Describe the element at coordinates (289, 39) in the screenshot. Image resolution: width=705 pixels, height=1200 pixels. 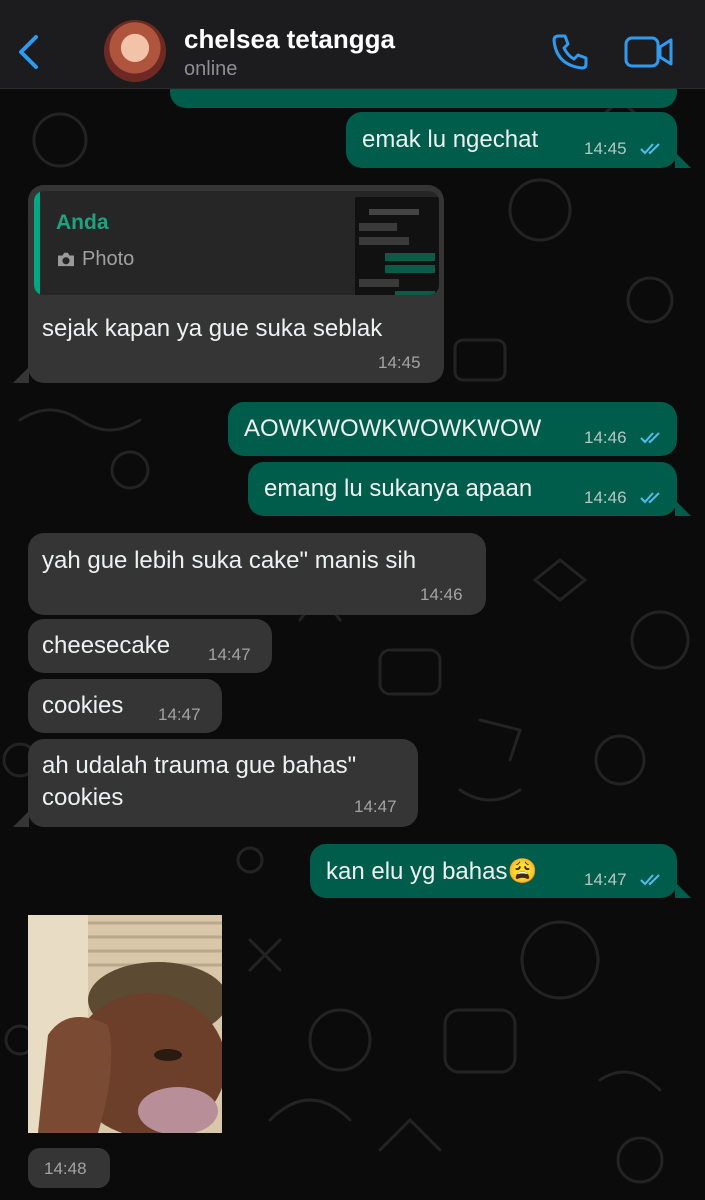
I see `contact-name: chelsea tetangga` at that location.